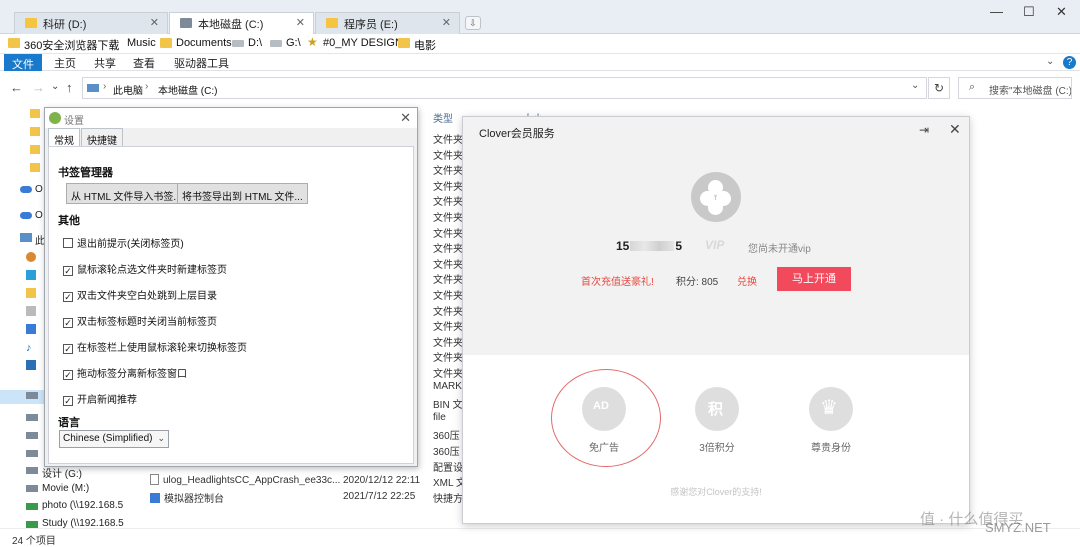  Describe the element at coordinates (91, 23) in the screenshot. I see `tab-d-drive: 科研 (D:) ✕` at that location.